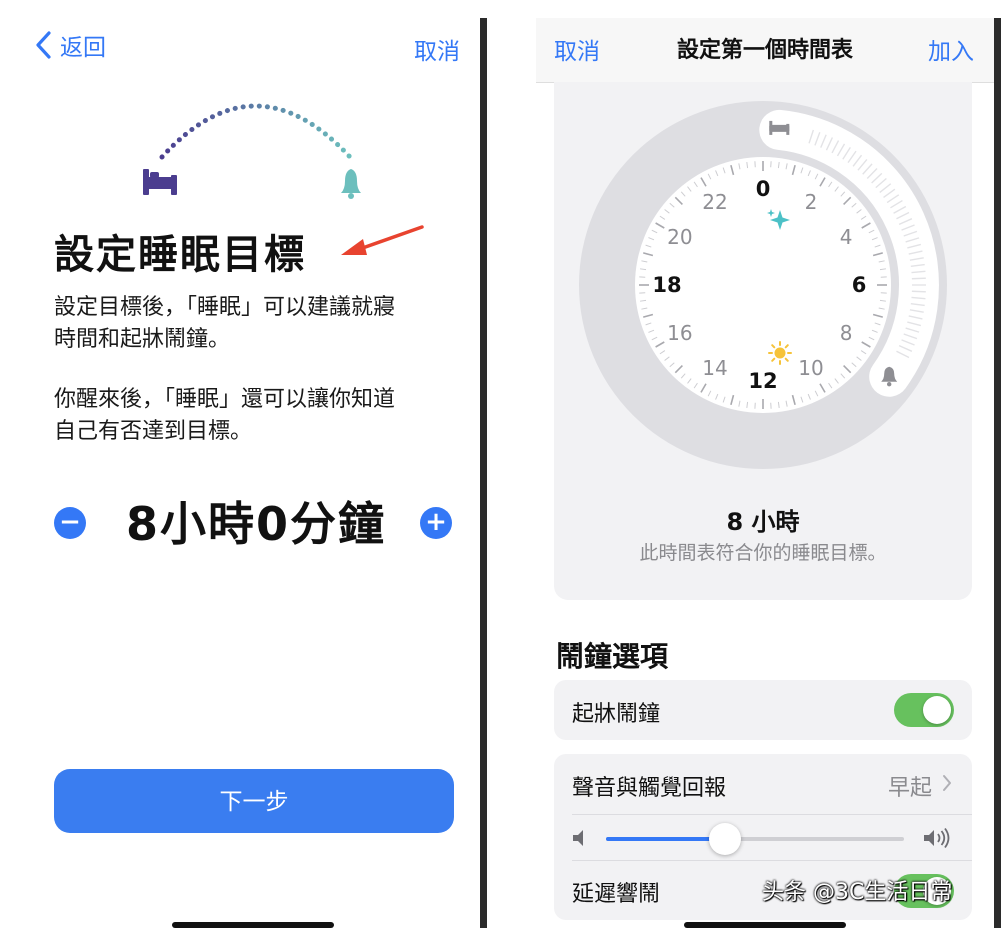 This screenshot has height=928, width=1006. I want to click on add-button: 加入, so click(951, 49).